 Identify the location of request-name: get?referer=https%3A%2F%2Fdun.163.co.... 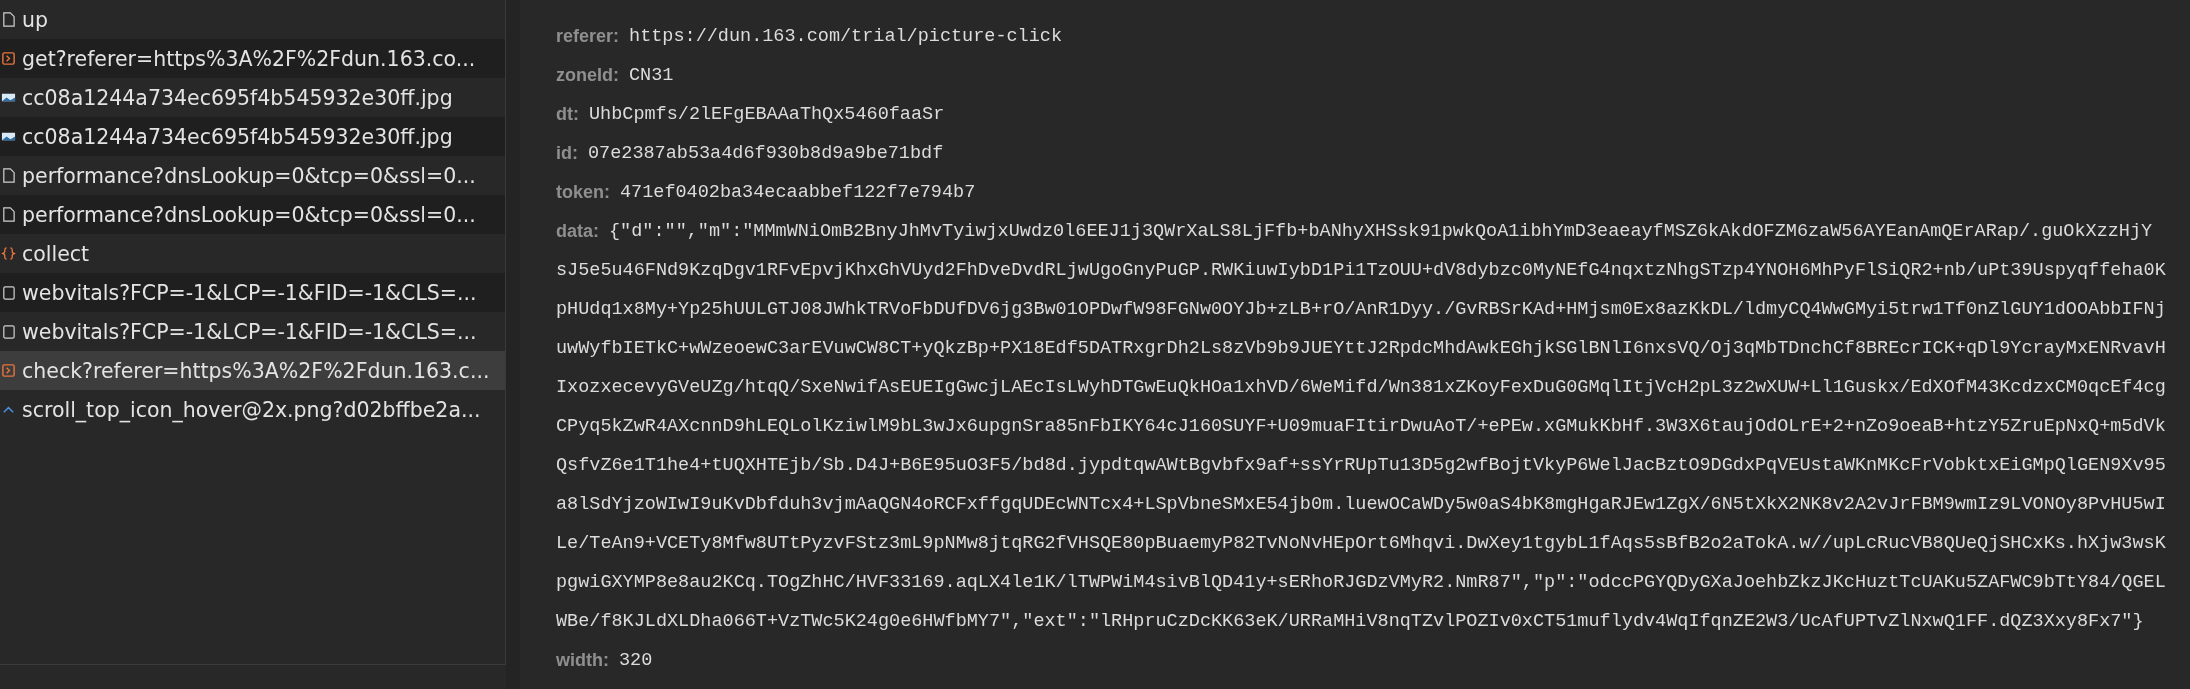
(249, 58).